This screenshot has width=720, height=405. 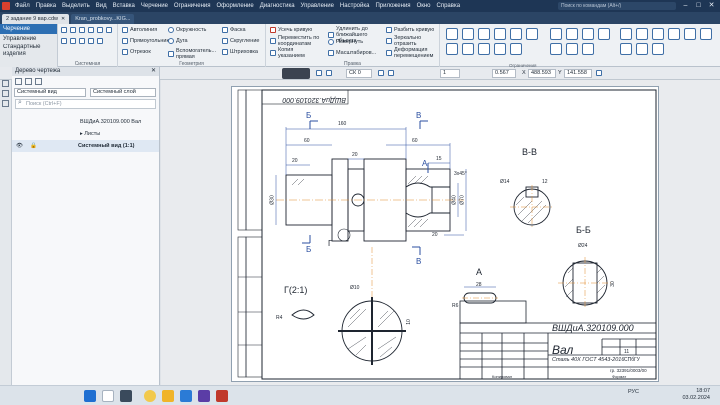 What do you see at coordinates (293, 53) in the screenshot?
I see `copy-by-pick-button: Копия указанием` at bounding box center [293, 53].